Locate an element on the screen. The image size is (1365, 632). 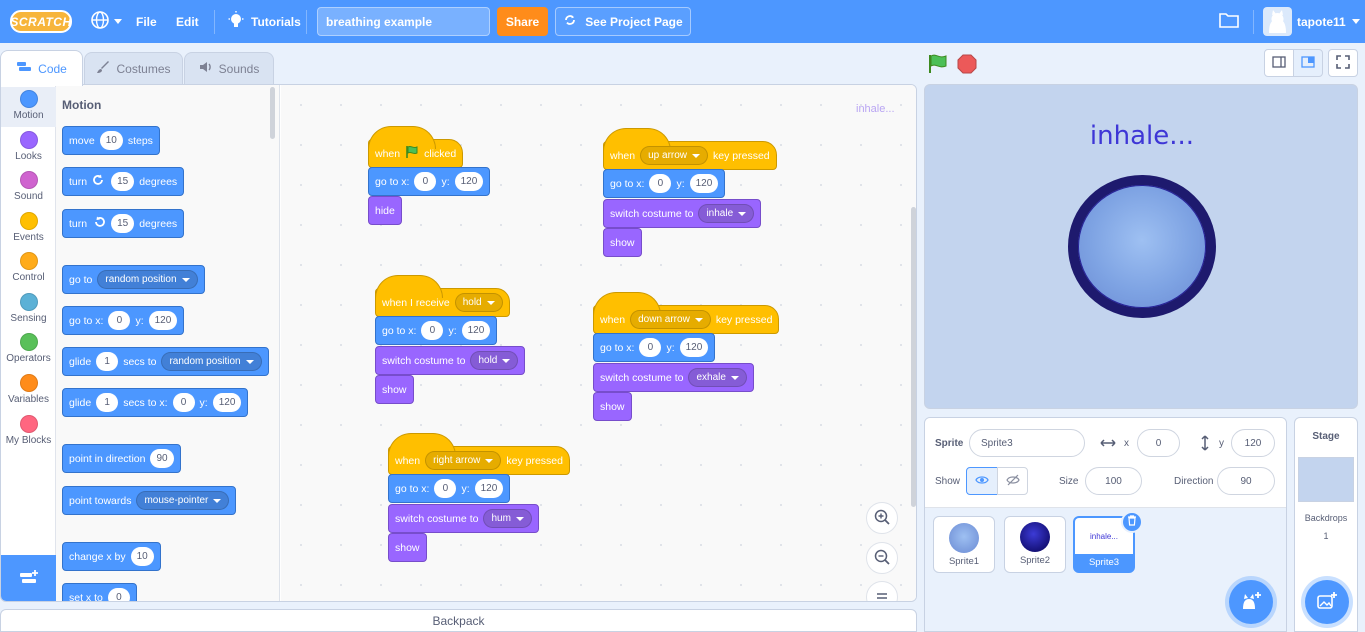
backpack: Backpack is located at coordinates (458, 620).